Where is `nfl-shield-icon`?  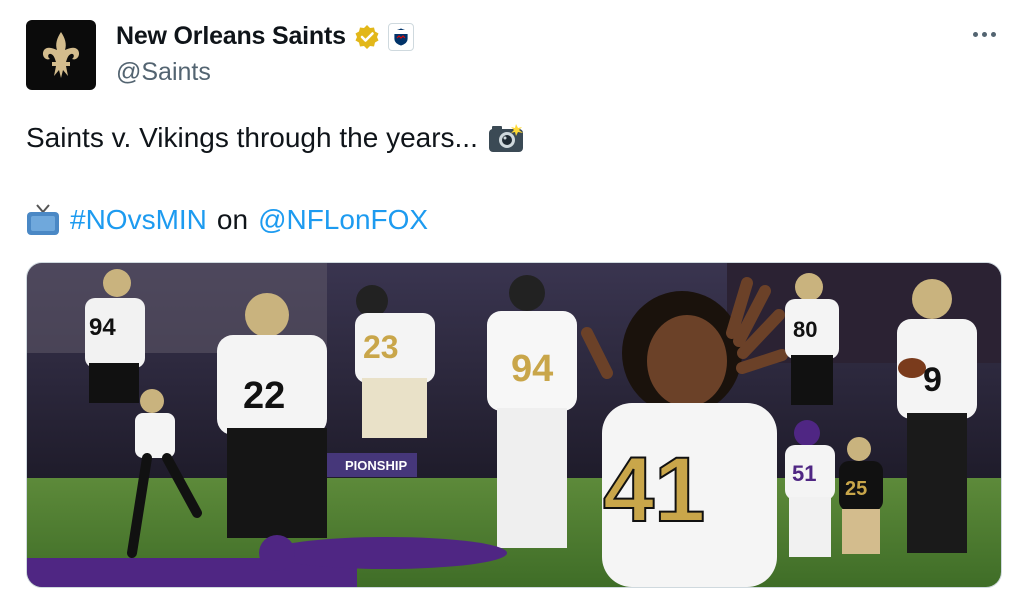
nfl-shield-icon is located at coordinates (400, 36).